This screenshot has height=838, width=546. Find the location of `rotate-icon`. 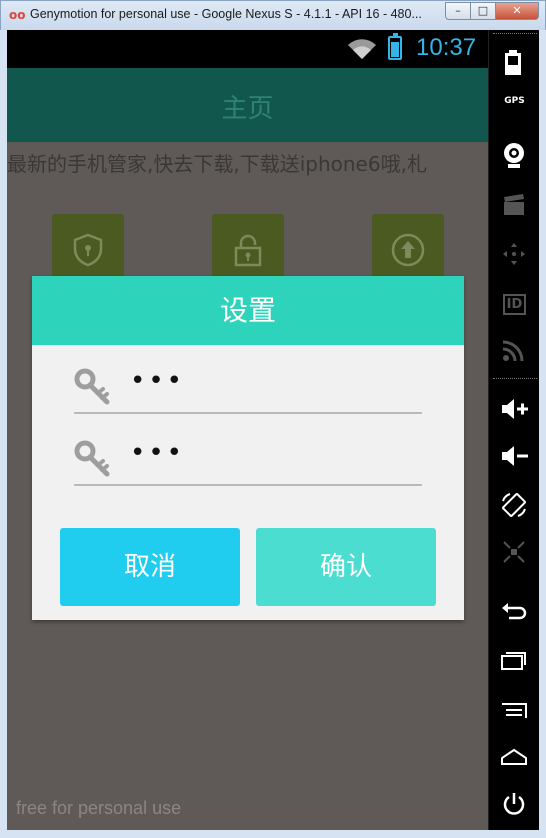

rotate-icon is located at coordinates (514, 505).